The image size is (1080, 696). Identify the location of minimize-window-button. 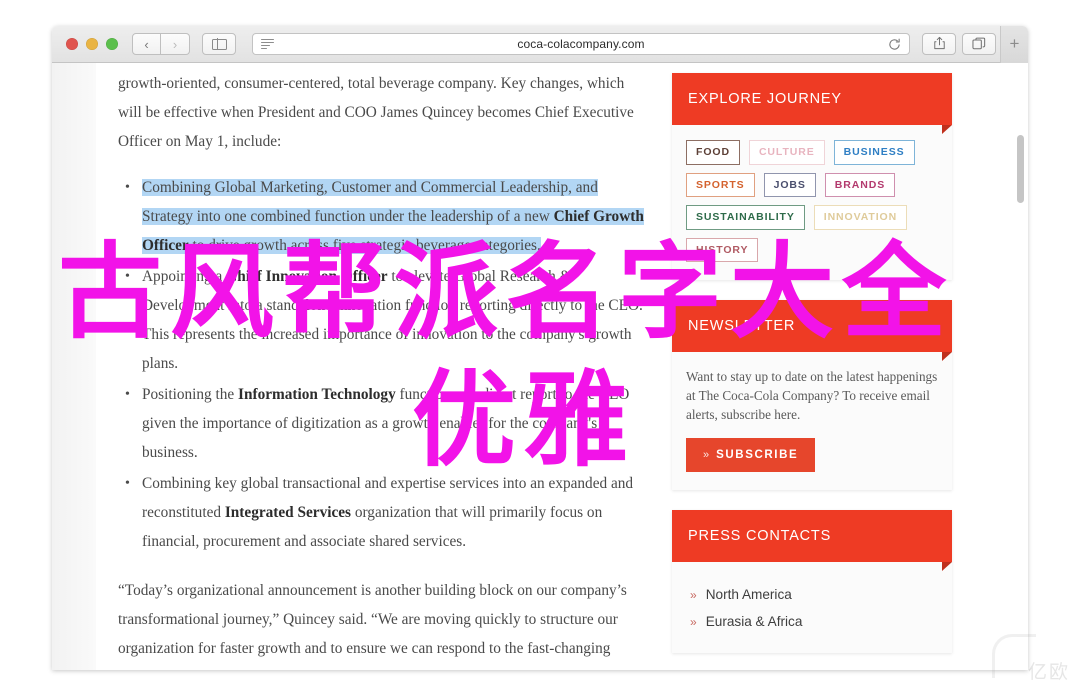
(92, 44).